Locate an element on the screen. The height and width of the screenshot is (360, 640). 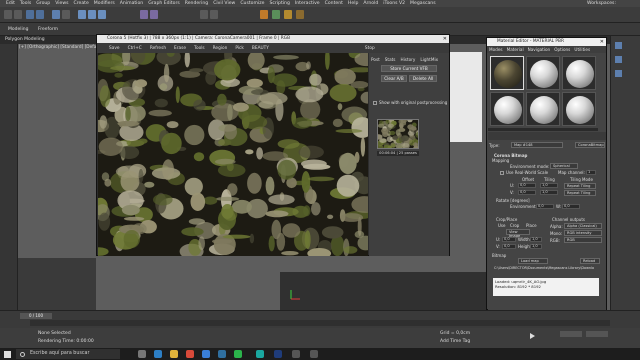
u-tiling-field: 1,0 is located at coordinates (549, 185).